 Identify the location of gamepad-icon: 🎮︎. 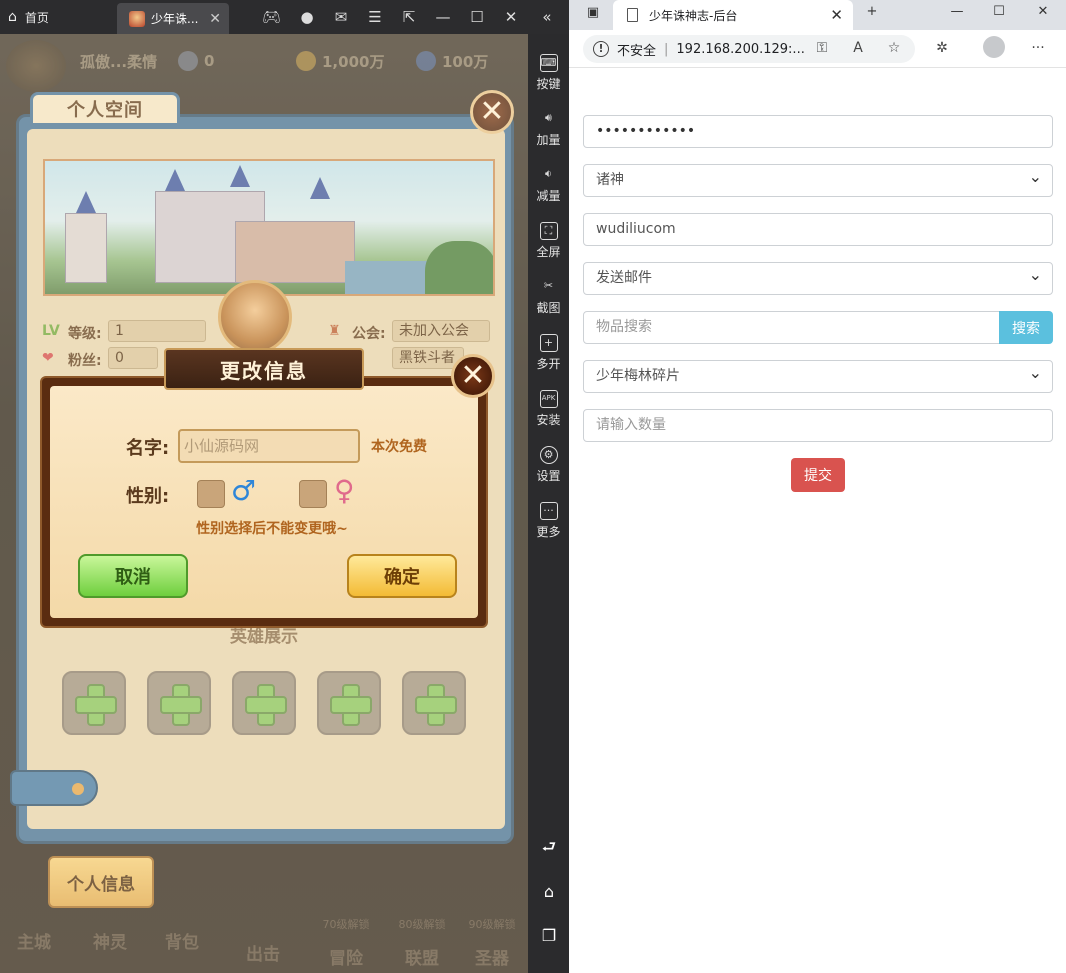
(271, 17).